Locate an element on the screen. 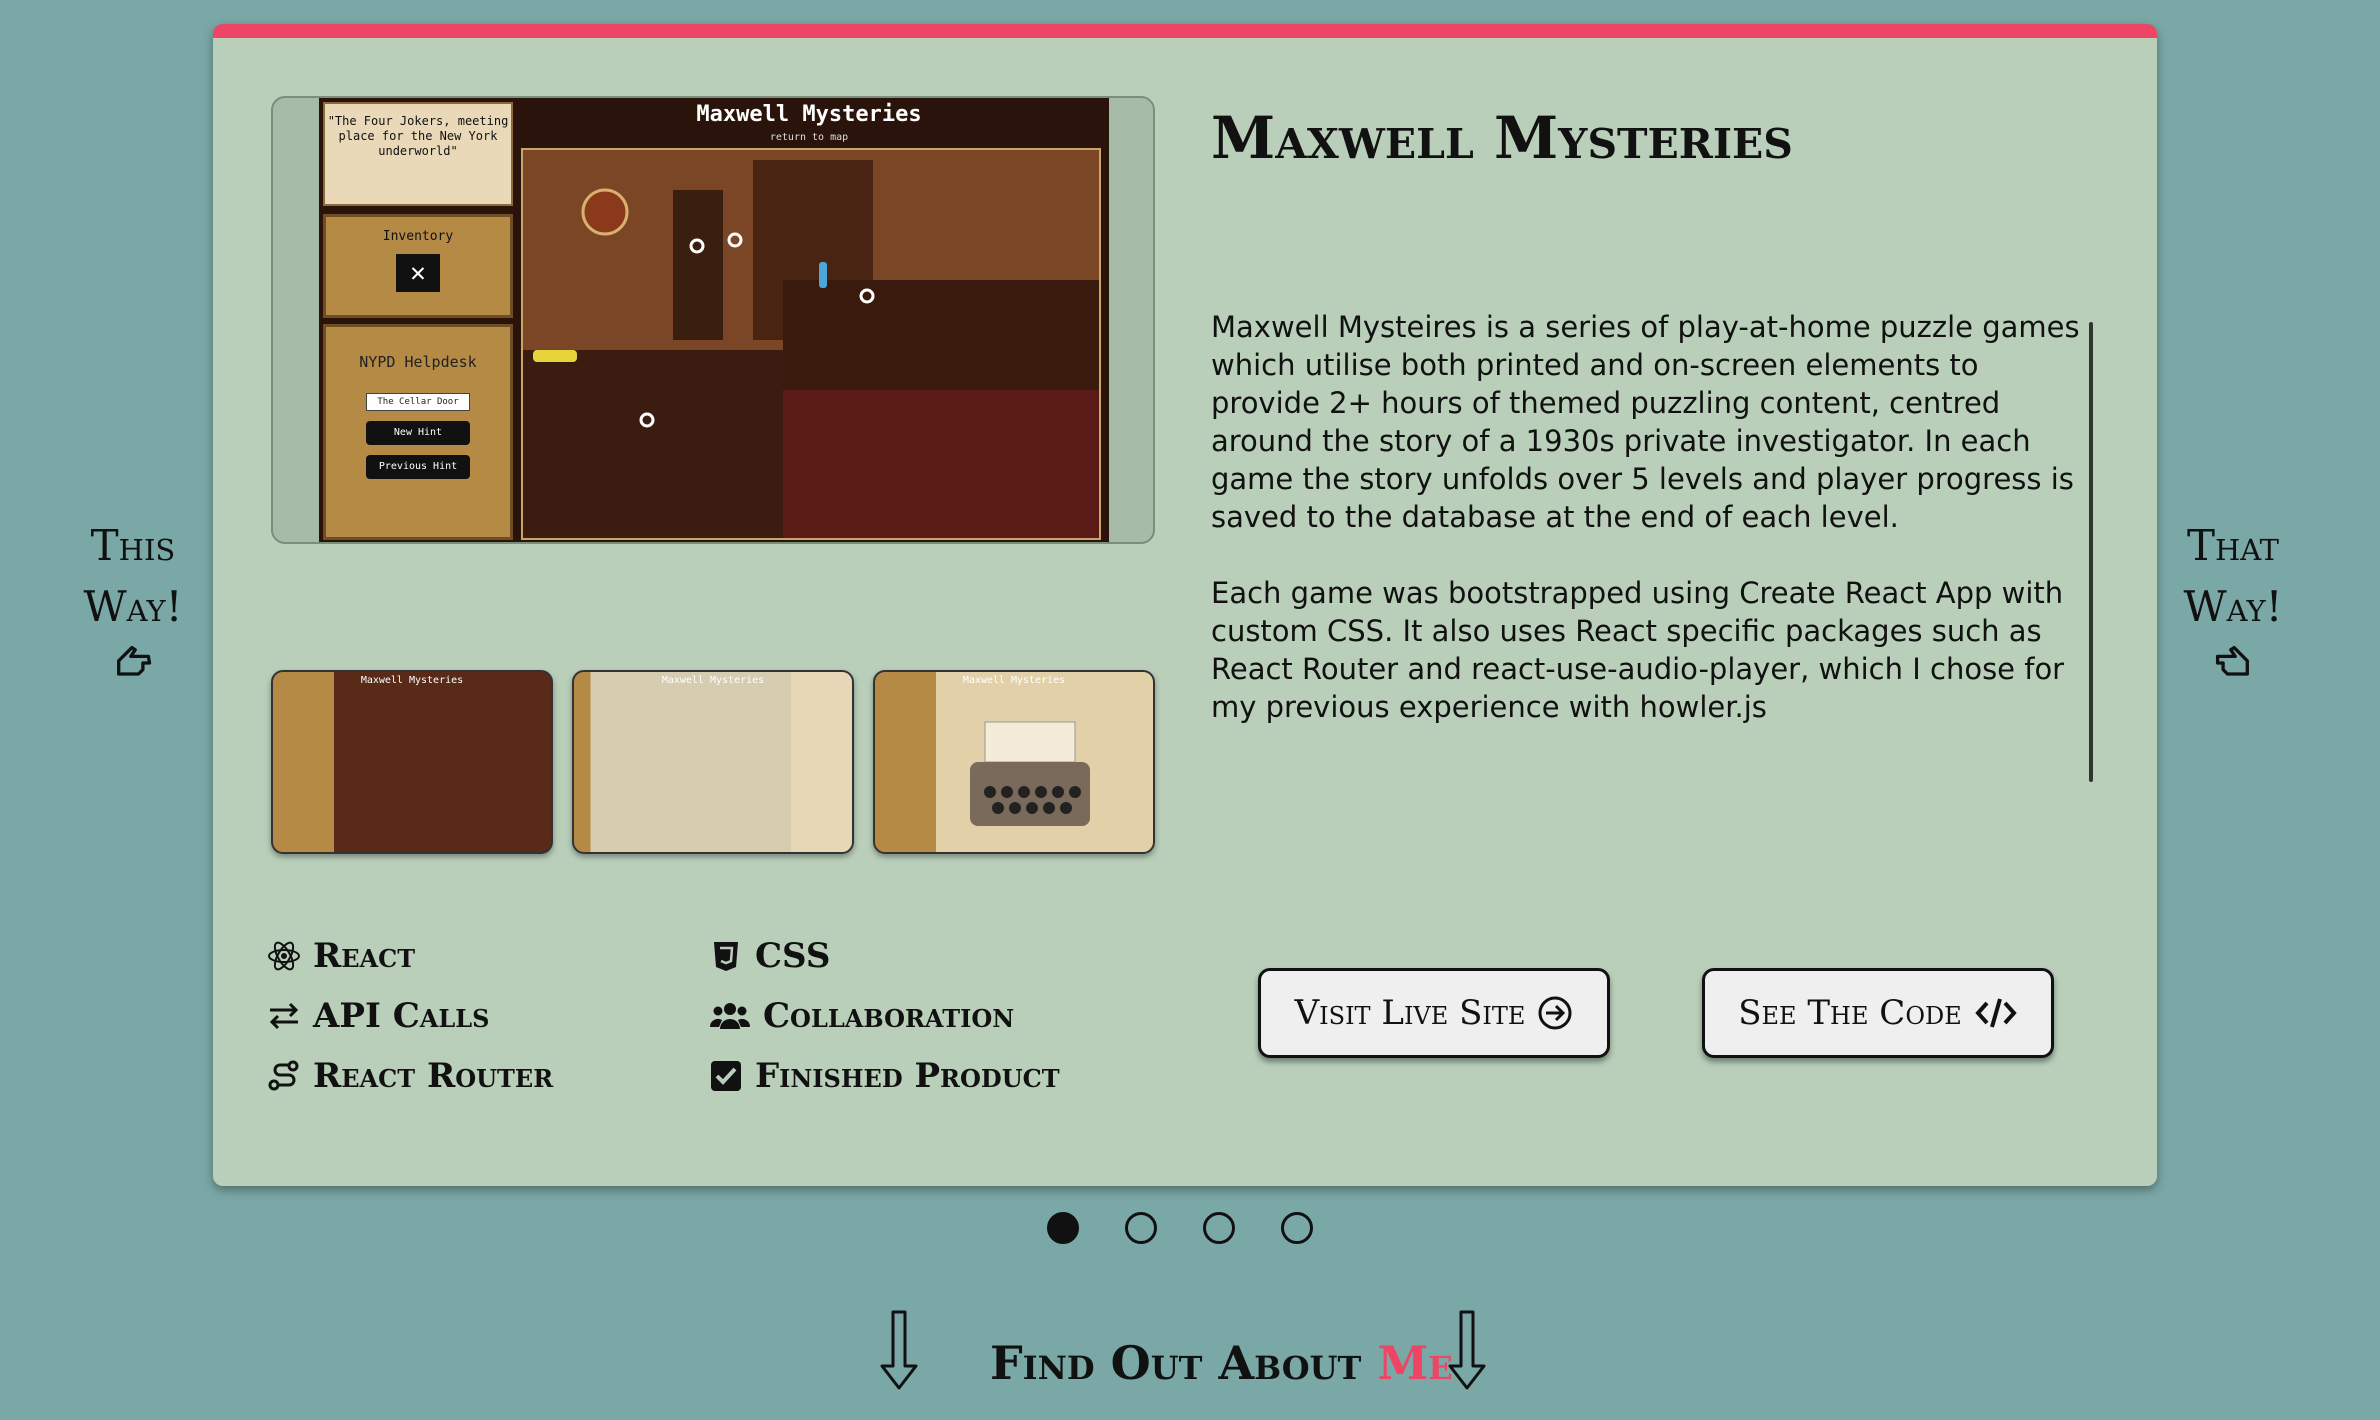 The width and height of the screenshot is (2380, 1420). hand-pointing-left-icon is located at coordinates (134, 660).